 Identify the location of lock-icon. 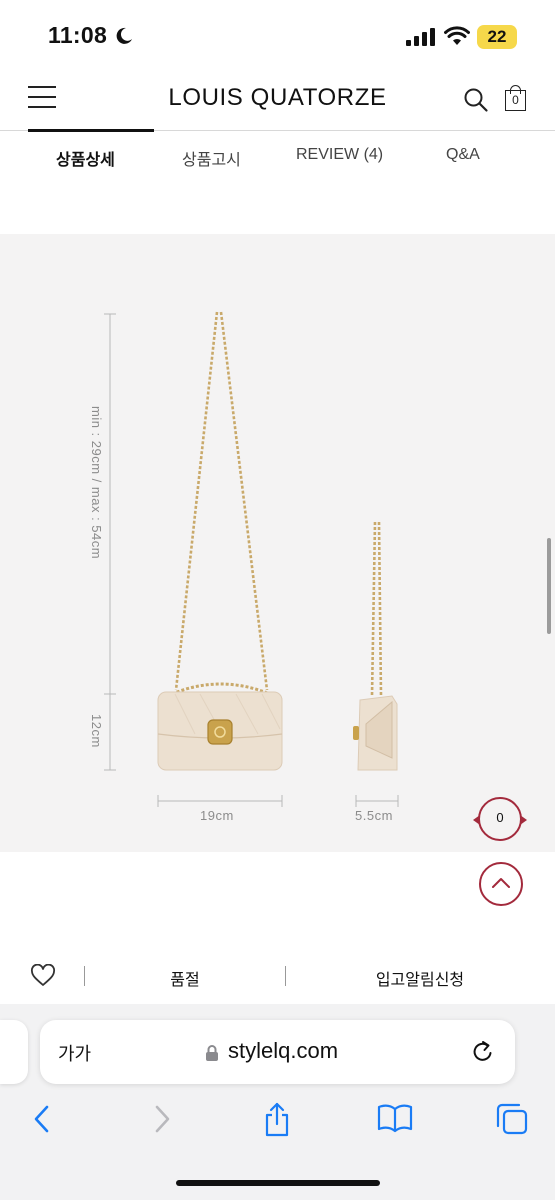
(212, 1053).